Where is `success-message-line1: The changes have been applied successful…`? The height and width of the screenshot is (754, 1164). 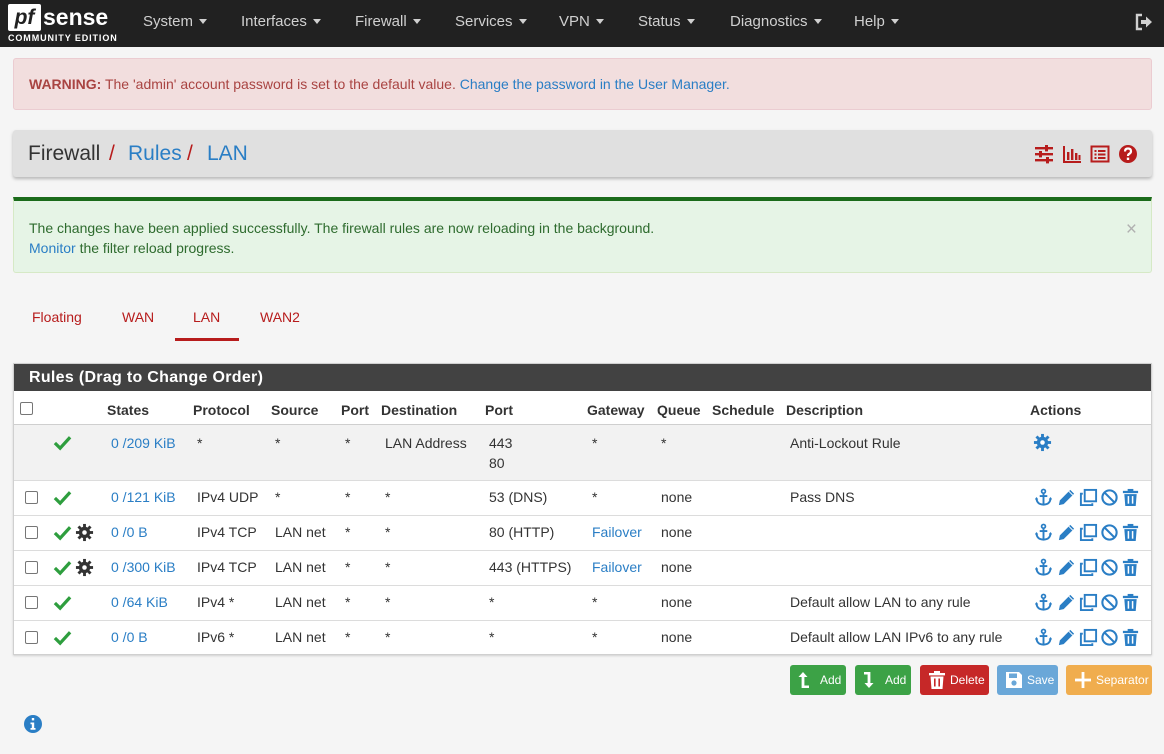 success-message-line1: The changes have been applied successful… is located at coordinates (342, 228).